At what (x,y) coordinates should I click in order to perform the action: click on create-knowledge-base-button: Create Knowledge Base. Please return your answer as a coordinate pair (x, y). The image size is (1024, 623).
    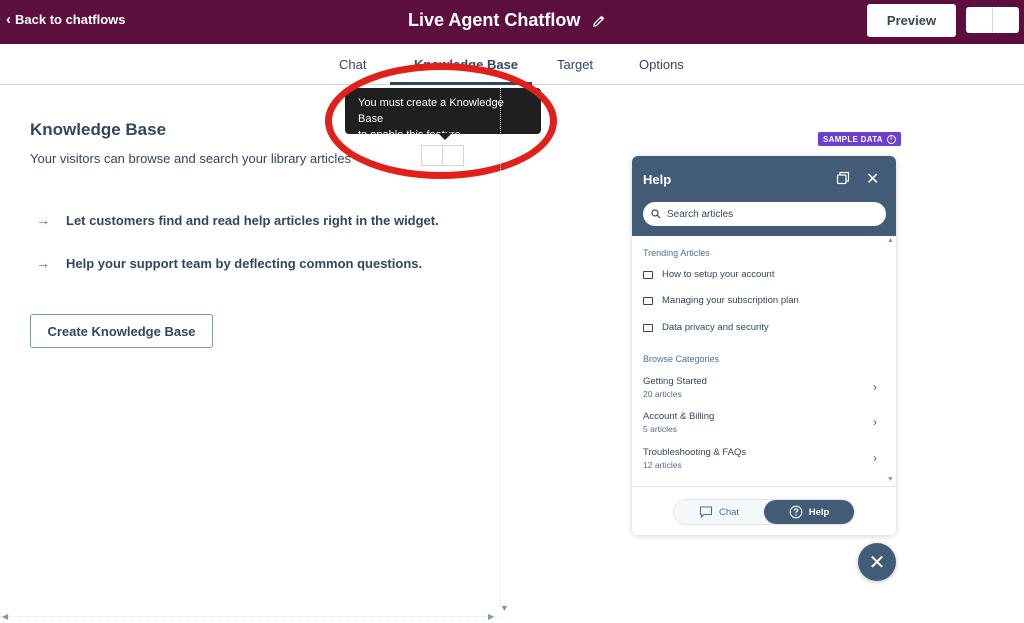
    Looking at the image, I should click on (121, 331).